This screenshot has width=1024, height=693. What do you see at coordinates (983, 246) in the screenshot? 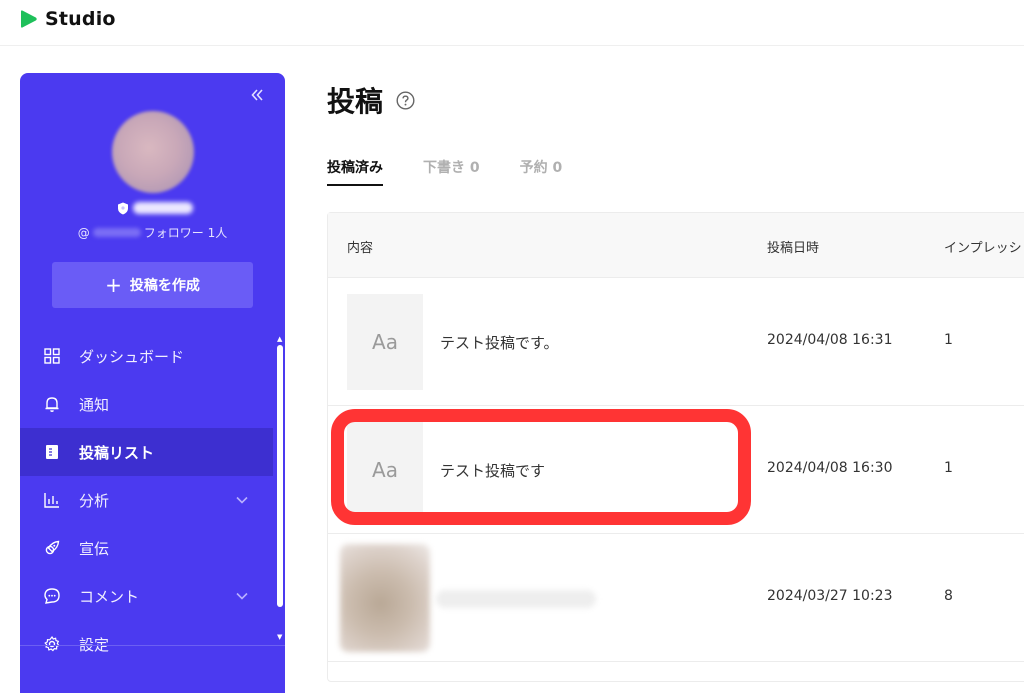
I see `column-header-impressions: インプレッシ` at bounding box center [983, 246].